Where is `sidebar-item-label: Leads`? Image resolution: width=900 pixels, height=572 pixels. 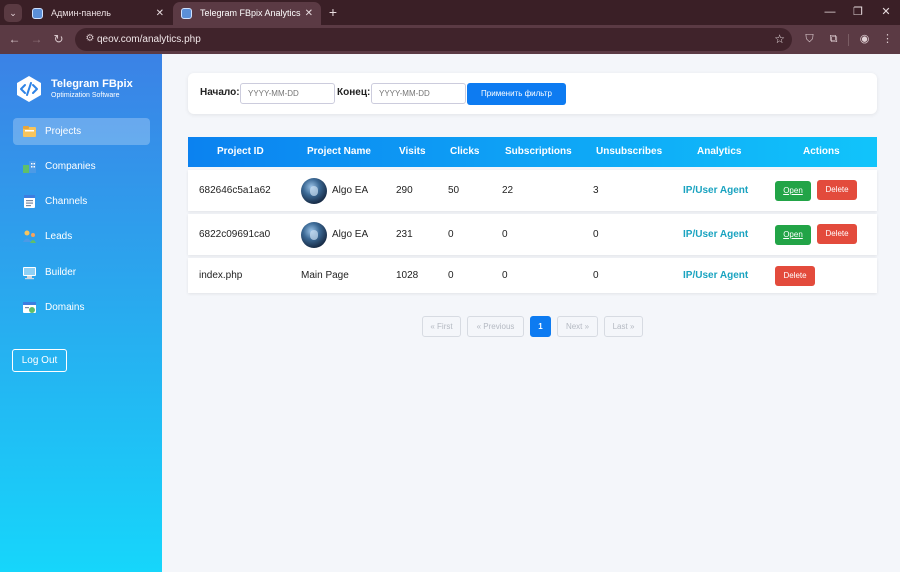 sidebar-item-label: Leads is located at coordinates (59, 236).